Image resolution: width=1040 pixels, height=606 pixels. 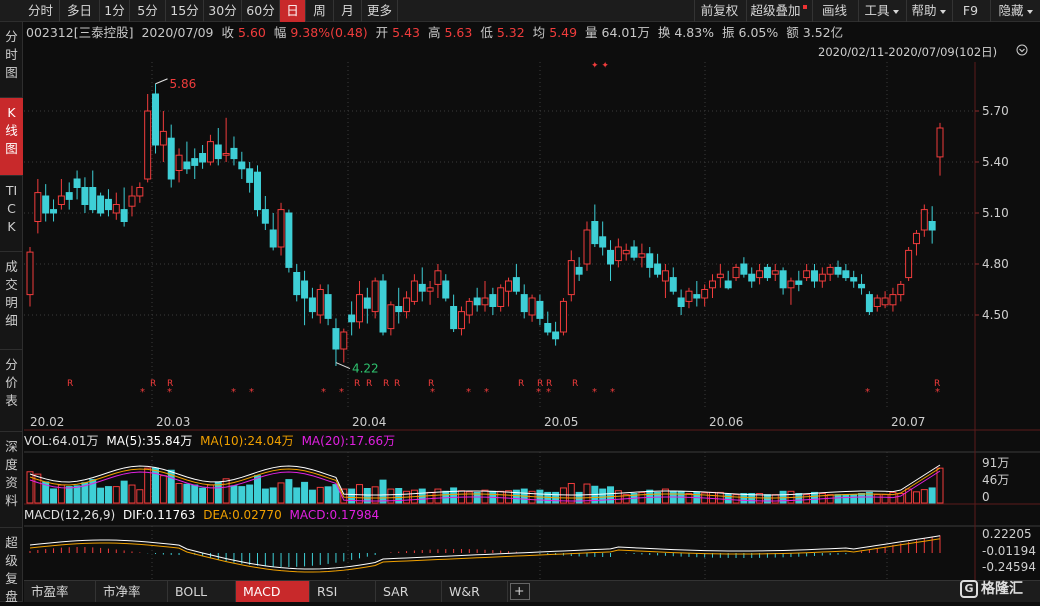 I want to click on period-6: 60分, so click(x=261, y=11).